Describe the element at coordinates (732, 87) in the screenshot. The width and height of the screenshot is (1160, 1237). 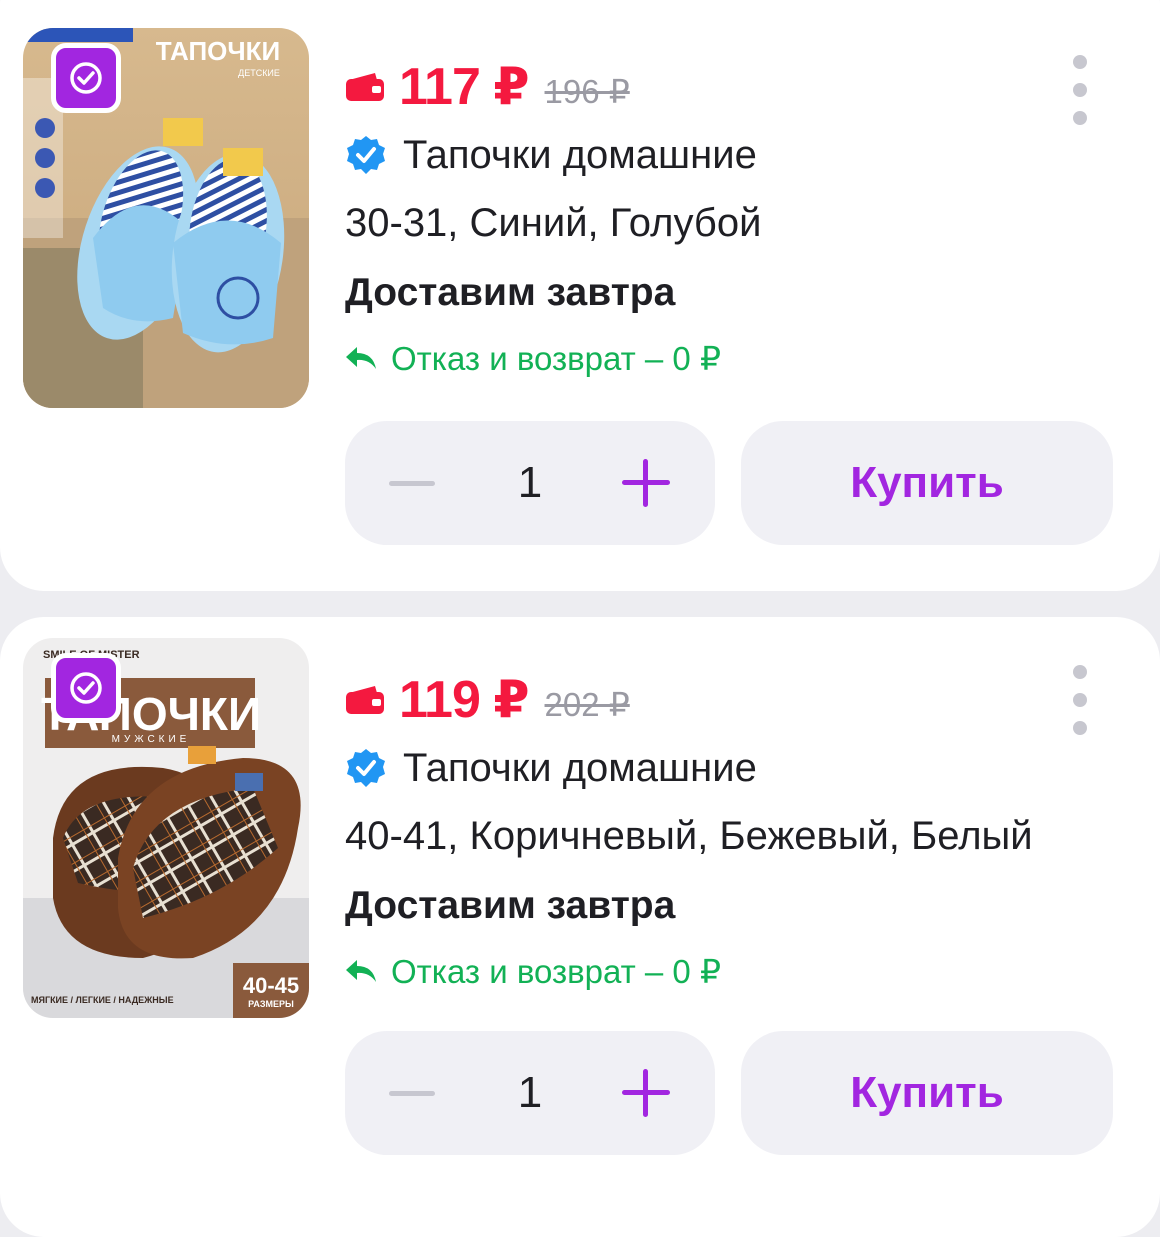
I see `price-row: 117 ₽ 196 ₽` at that location.